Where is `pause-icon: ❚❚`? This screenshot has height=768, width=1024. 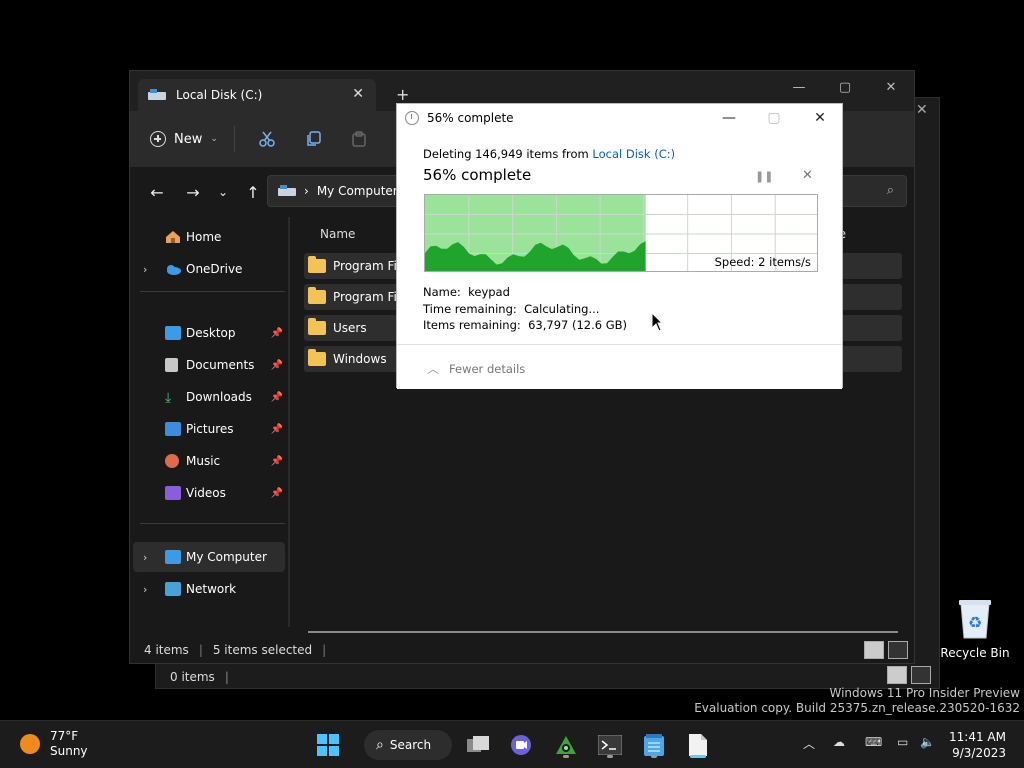
pause-icon: ❚❚ is located at coordinates (764, 176).